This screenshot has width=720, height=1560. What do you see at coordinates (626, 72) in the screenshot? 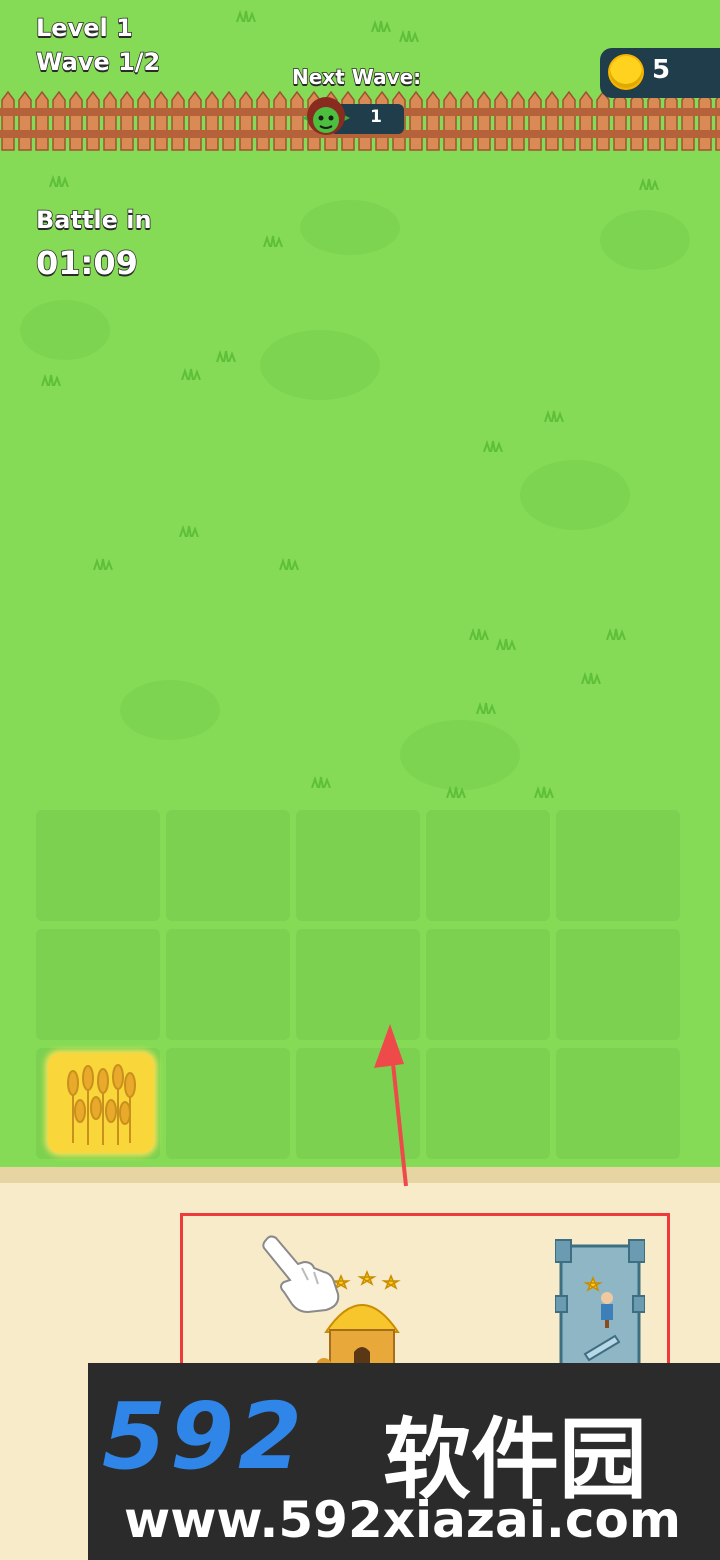
I see `gold-coin-icon` at bounding box center [626, 72].